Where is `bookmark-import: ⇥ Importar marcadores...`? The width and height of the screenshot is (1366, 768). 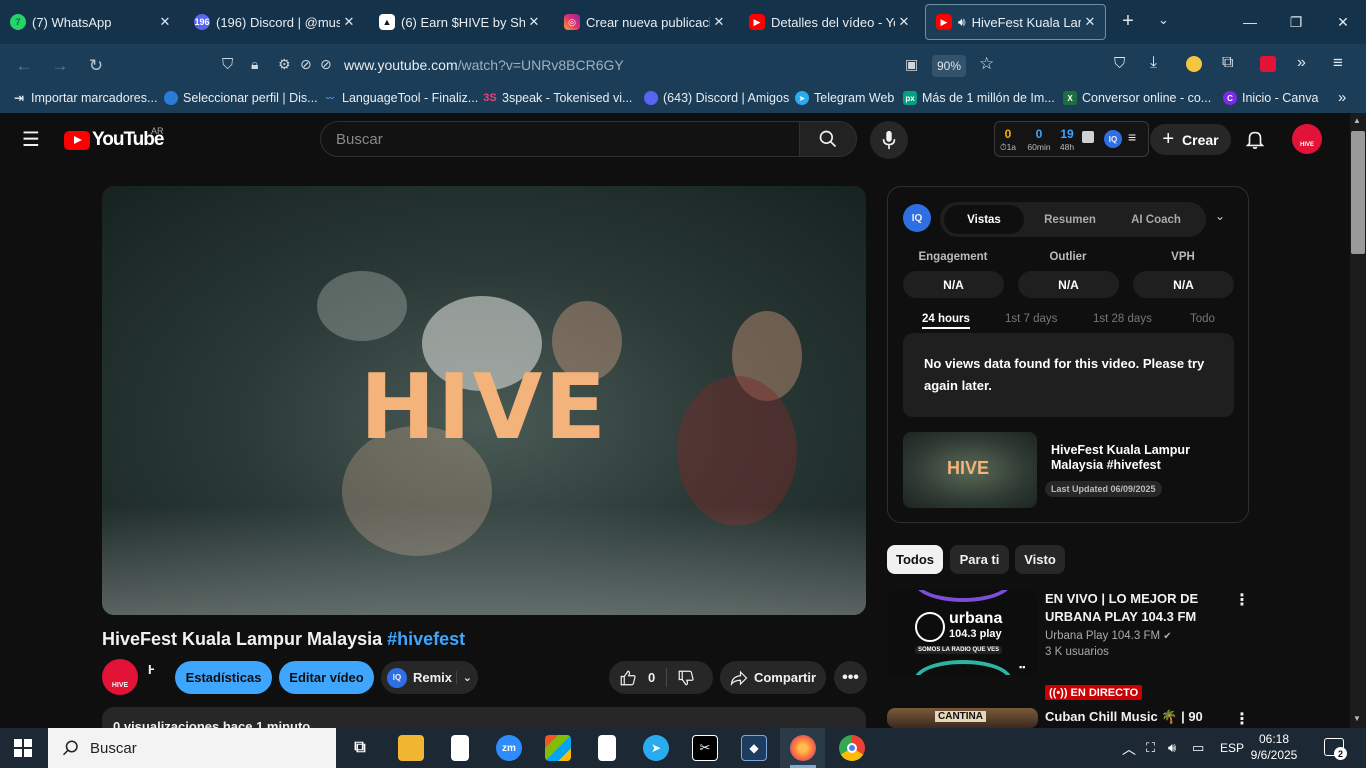
bookmark-import: ⇥ Importar marcadores... is located at coordinates (84, 98).